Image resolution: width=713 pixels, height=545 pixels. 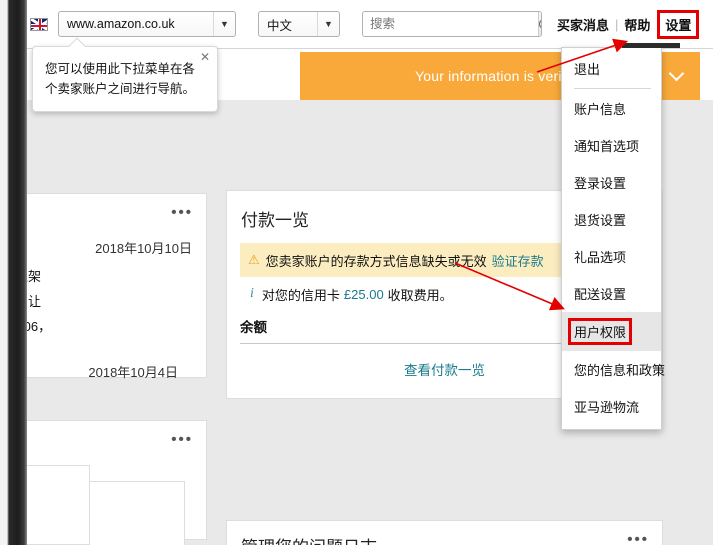 What do you see at coordinates (252, 293) in the screenshot?
I see `info-icon: i` at bounding box center [252, 293].